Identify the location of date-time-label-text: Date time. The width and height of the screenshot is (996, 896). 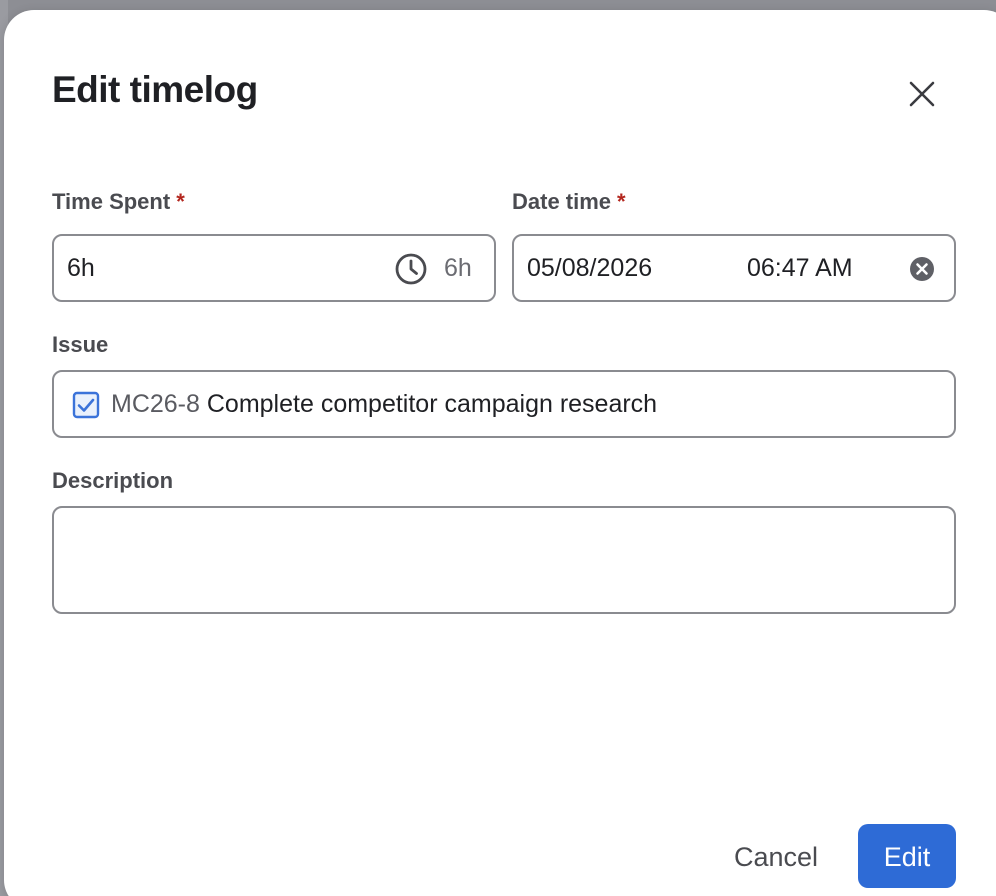
(562, 201).